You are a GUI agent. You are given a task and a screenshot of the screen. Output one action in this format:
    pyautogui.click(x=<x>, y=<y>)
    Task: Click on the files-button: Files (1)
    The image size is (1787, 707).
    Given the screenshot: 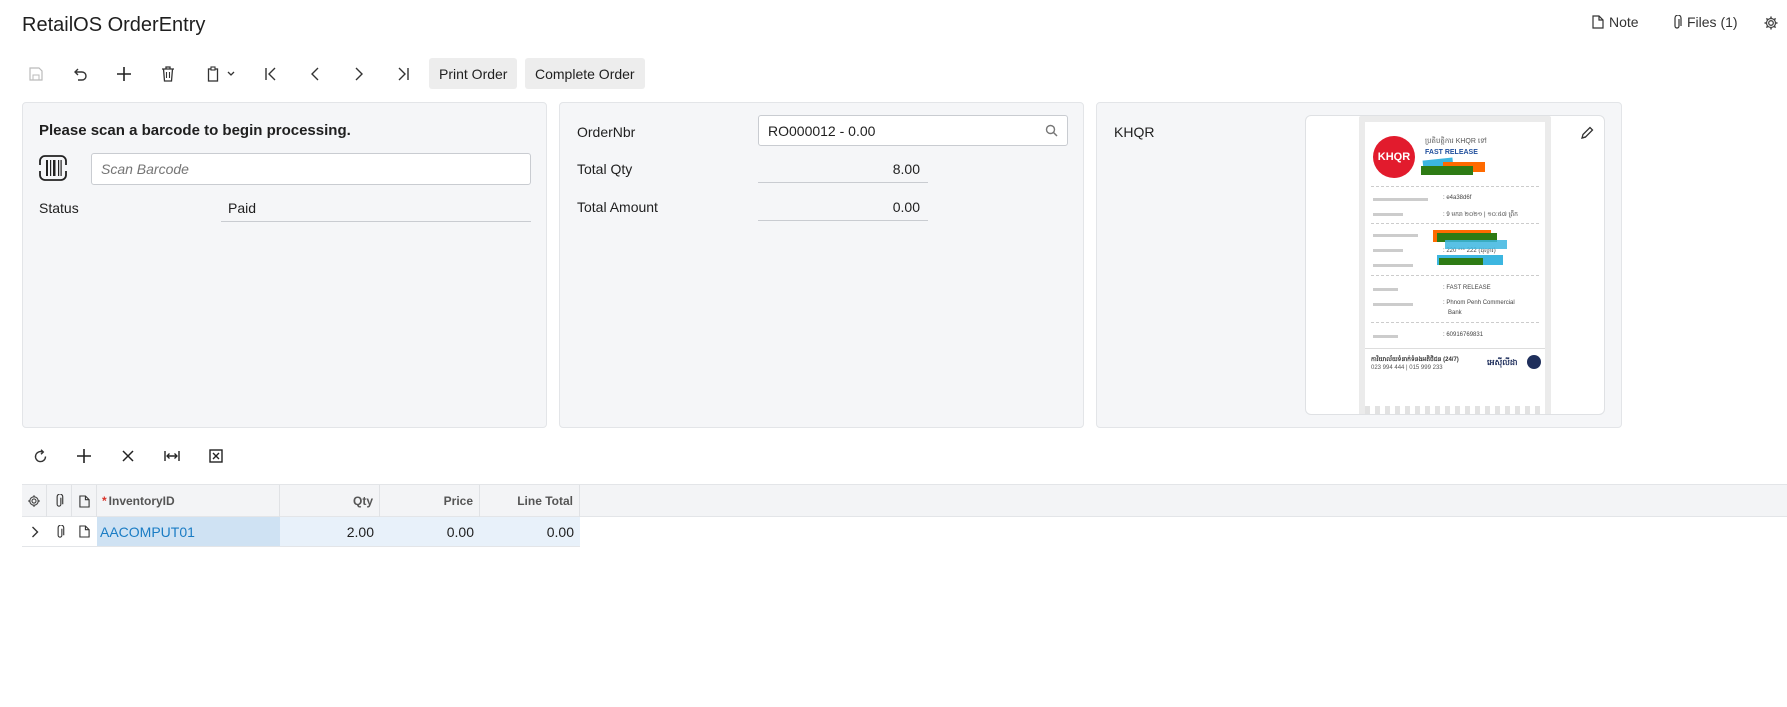 What is the action you would take?
    pyautogui.click(x=1705, y=22)
    